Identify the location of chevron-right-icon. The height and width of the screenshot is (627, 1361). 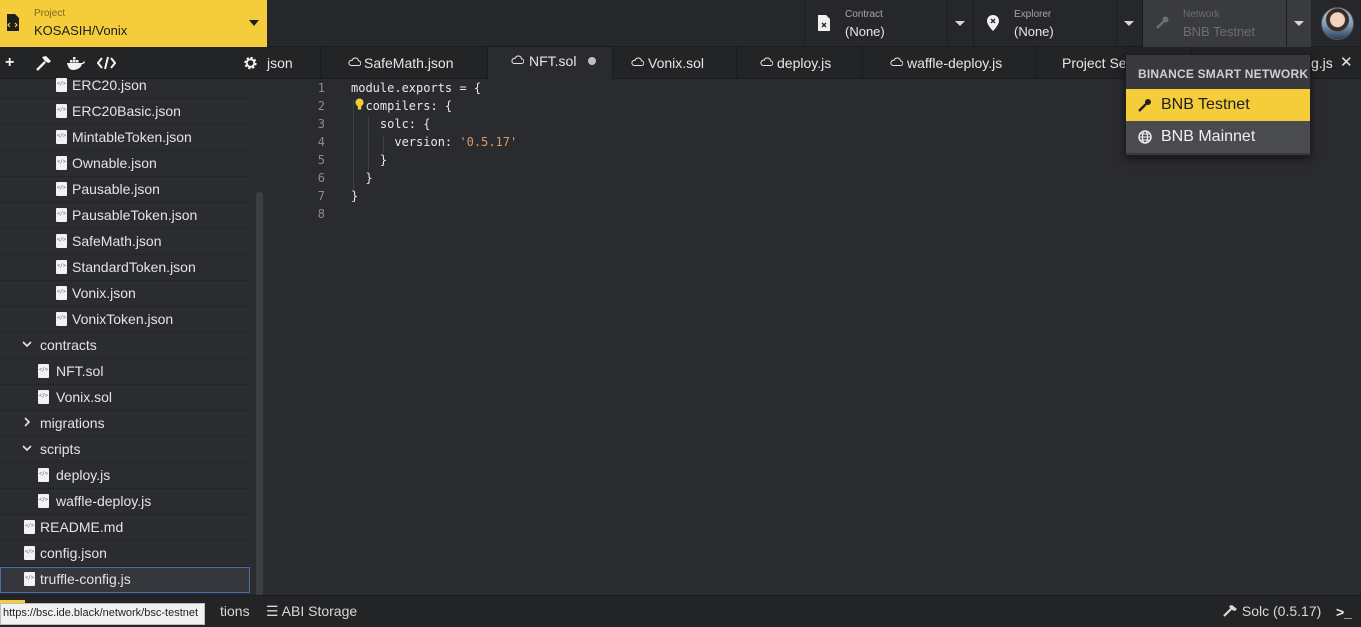
(27, 422).